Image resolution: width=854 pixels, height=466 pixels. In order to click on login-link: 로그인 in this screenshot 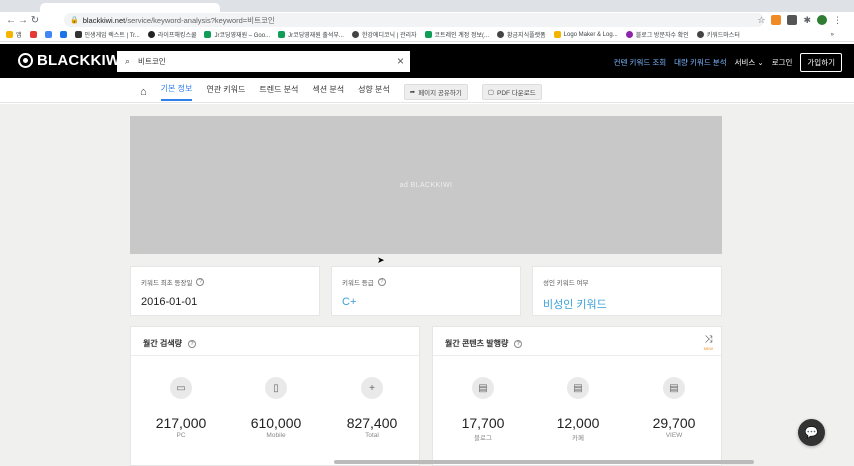, I will do `click(782, 62)`.